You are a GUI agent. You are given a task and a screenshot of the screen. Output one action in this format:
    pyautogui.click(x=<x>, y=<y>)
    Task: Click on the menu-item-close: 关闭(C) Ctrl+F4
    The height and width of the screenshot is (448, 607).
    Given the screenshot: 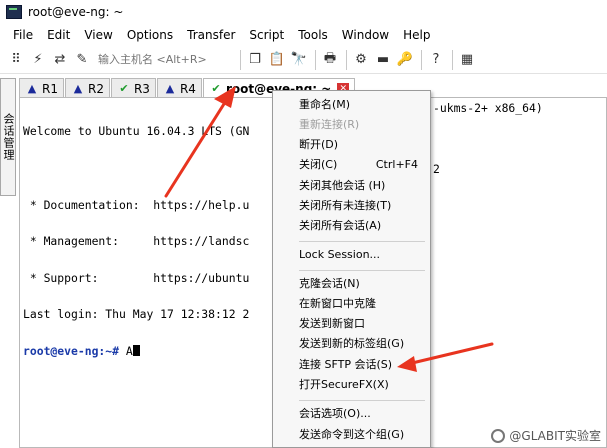 What is the action you would take?
    pyautogui.click(x=351, y=164)
    